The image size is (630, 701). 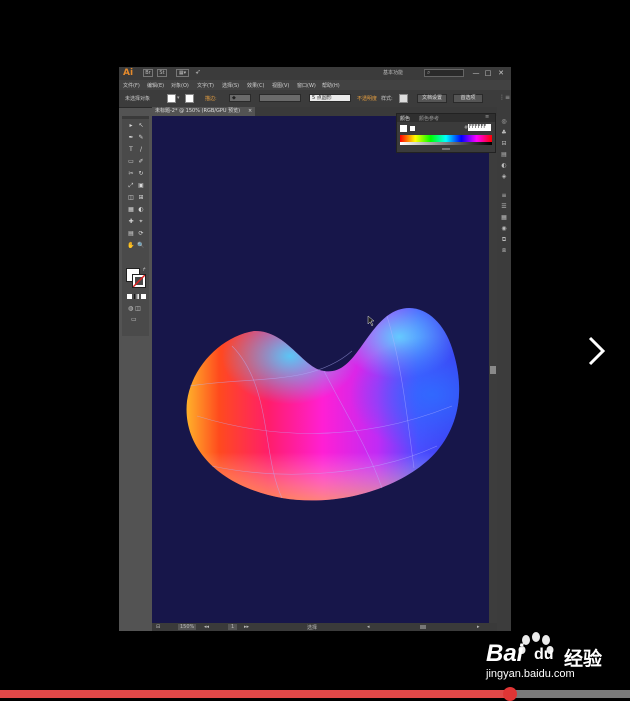 What do you see at coordinates (468, 98) in the screenshot?
I see `preferences-button: 首选项` at bounding box center [468, 98].